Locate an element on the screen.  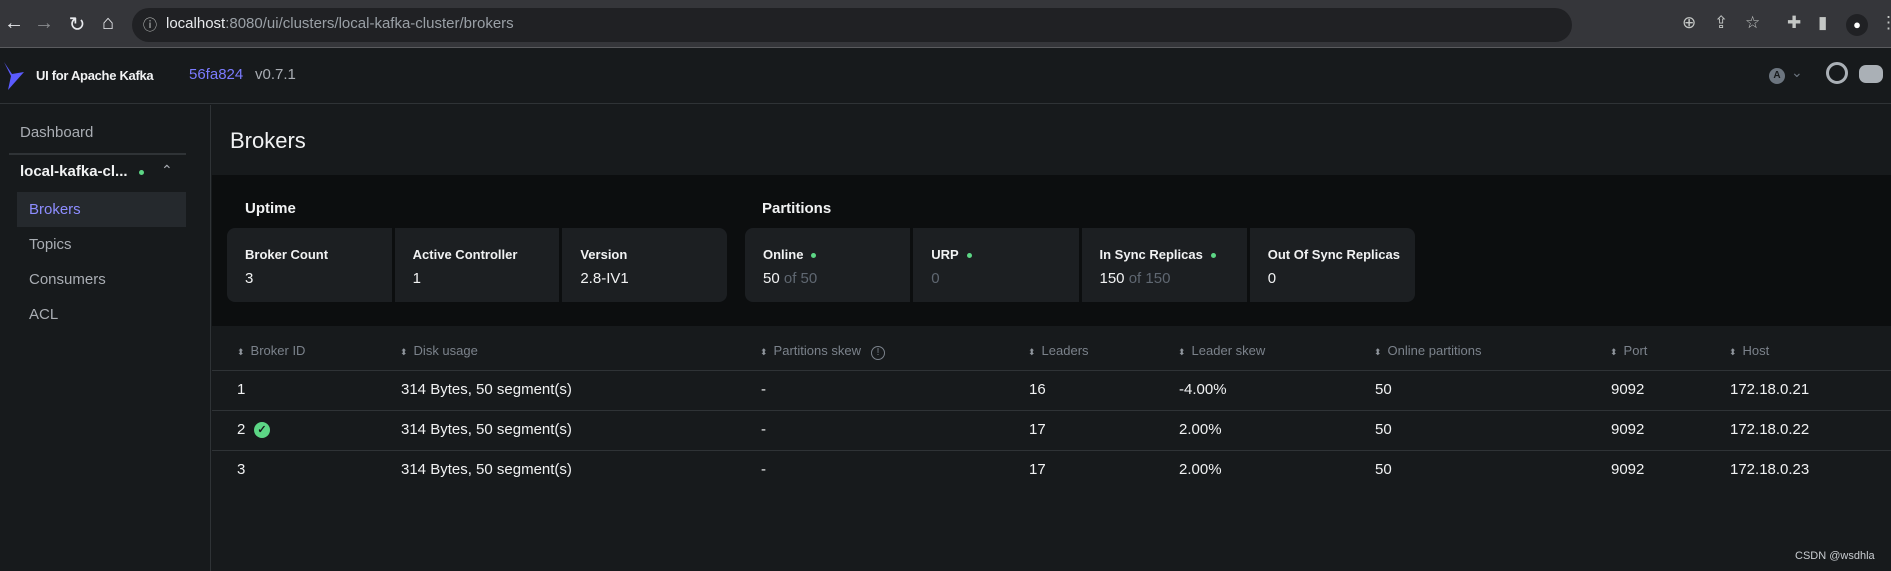
broker-count-card: Broker Count 3 is located at coordinates (309, 265).